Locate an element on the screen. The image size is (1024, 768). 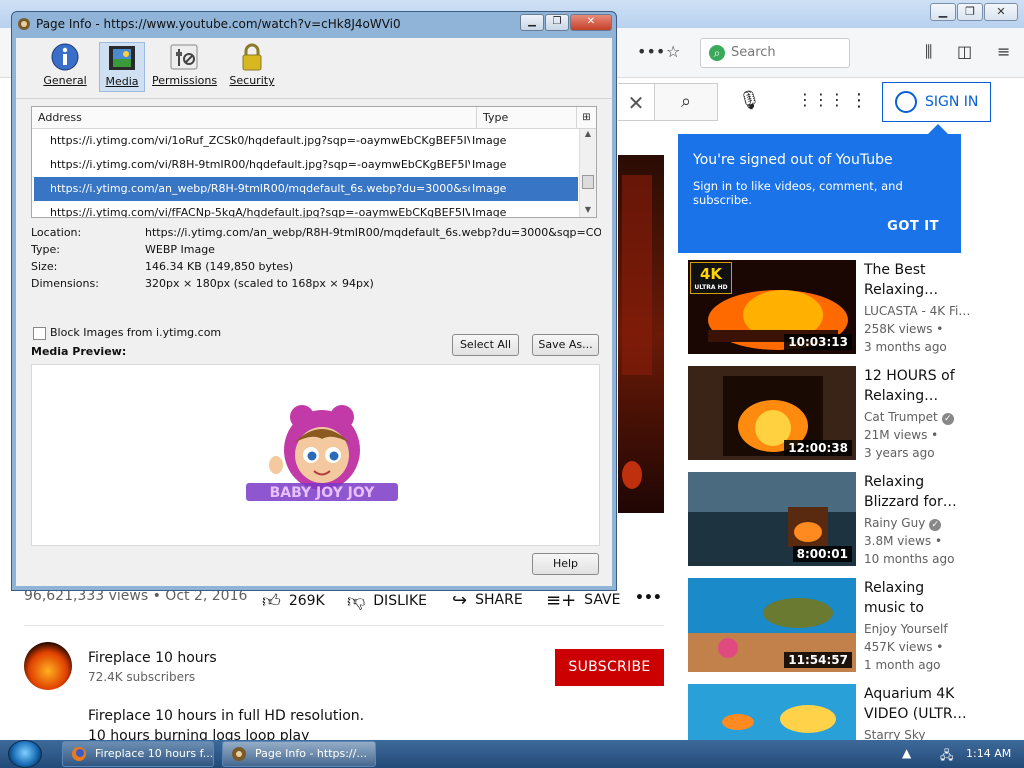
minimize-button: ▁ is located at coordinates (943, 12).